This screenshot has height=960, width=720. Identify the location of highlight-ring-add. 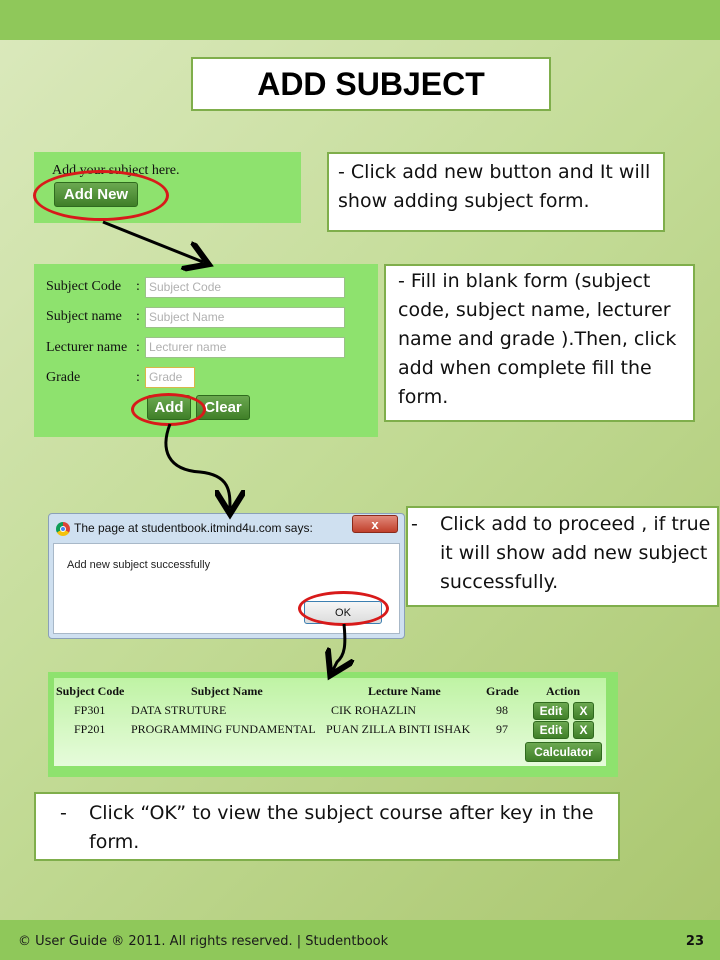
(168, 409).